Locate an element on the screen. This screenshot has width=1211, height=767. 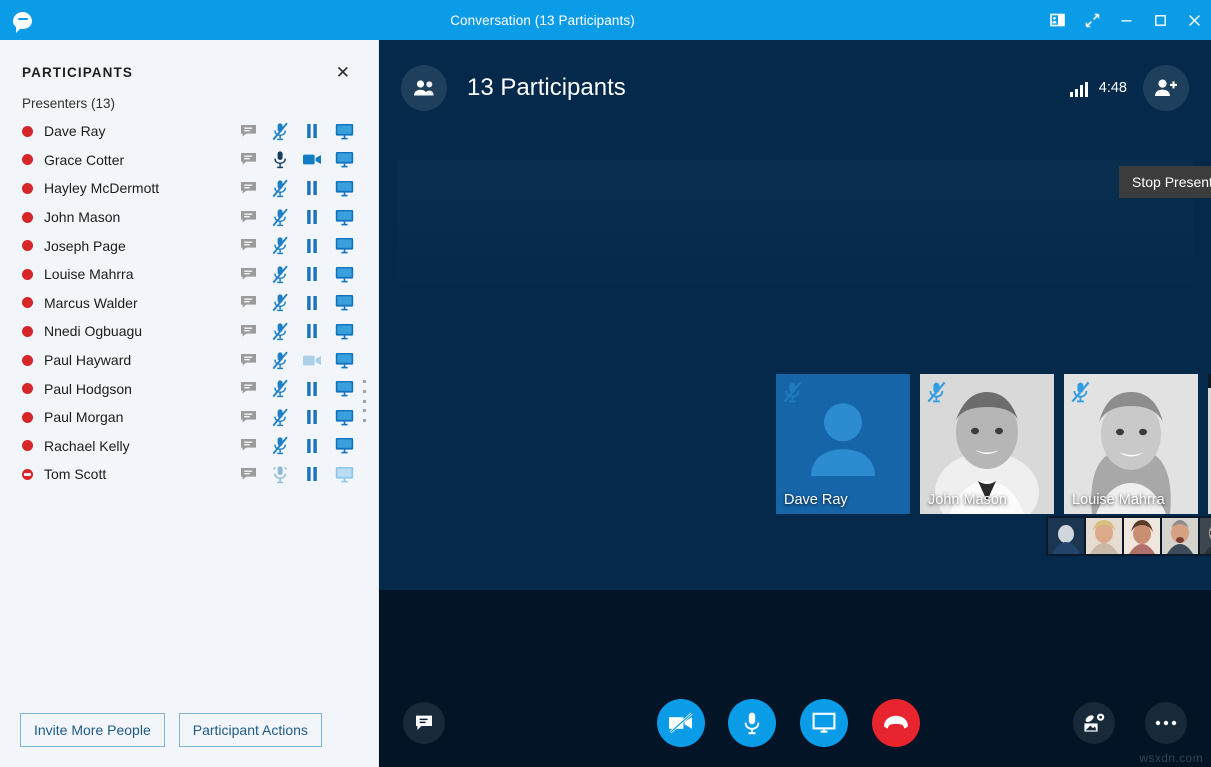
participants-panel-footer: Invite More People Participant Actions is located at coordinates (189, 730).